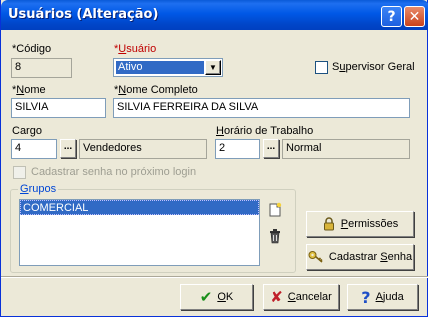 Image resolution: width=428 pixels, height=317 pixels. Describe the element at coordinates (370, 257) in the screenshot. I see `cadastrar-senha-button-label: Cadastrar Senha` at that location.